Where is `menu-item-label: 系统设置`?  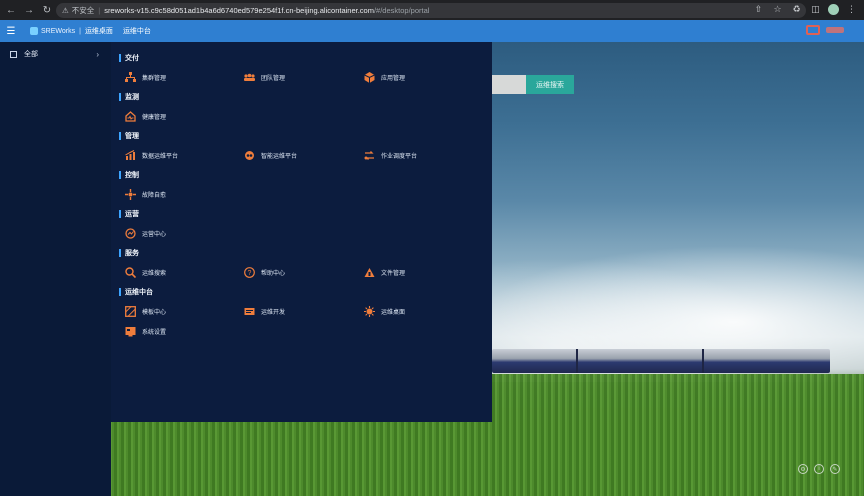
menu-item-label: 系统设置 is located at coordinates (154, 332).